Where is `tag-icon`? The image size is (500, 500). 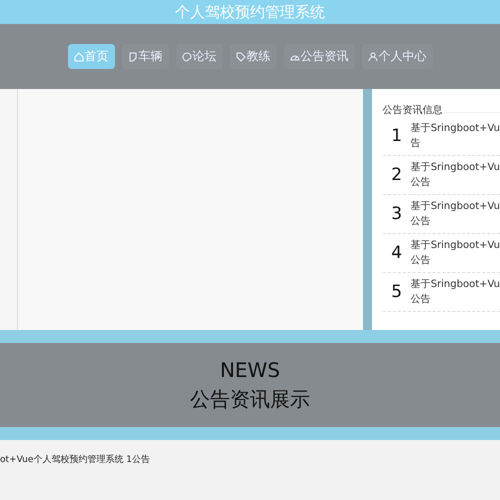
tag-icon is located at coordinates (241, 57).